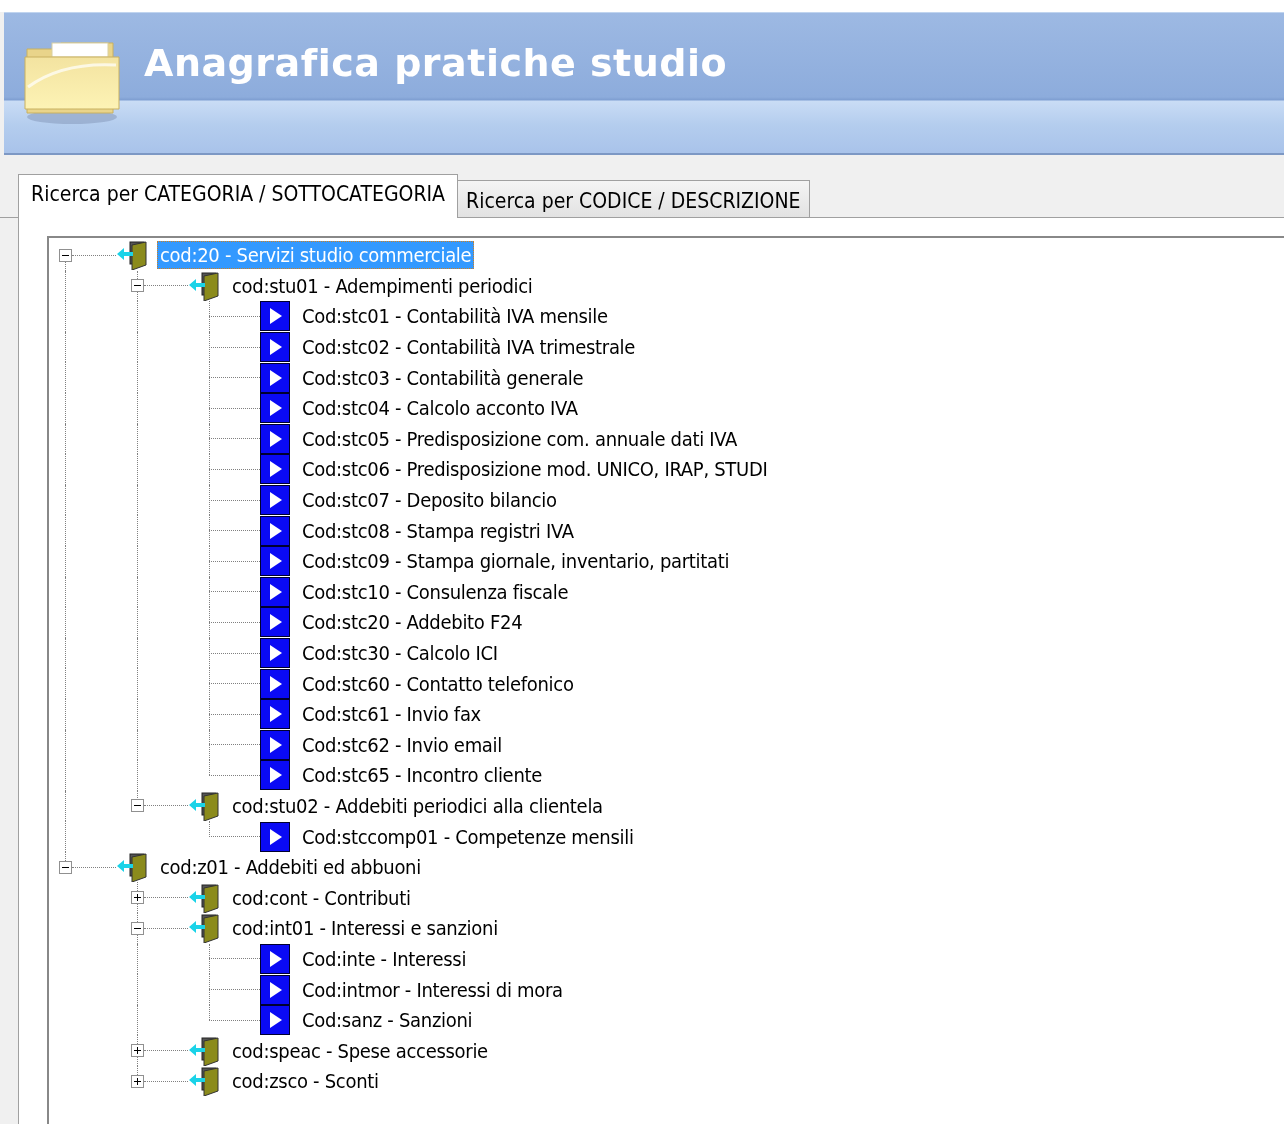  Describe the element at coordinates (290, 867) in the screenshot. I see `tree-item: cod:z01 - Addebiti ed abbuoni` at that location.